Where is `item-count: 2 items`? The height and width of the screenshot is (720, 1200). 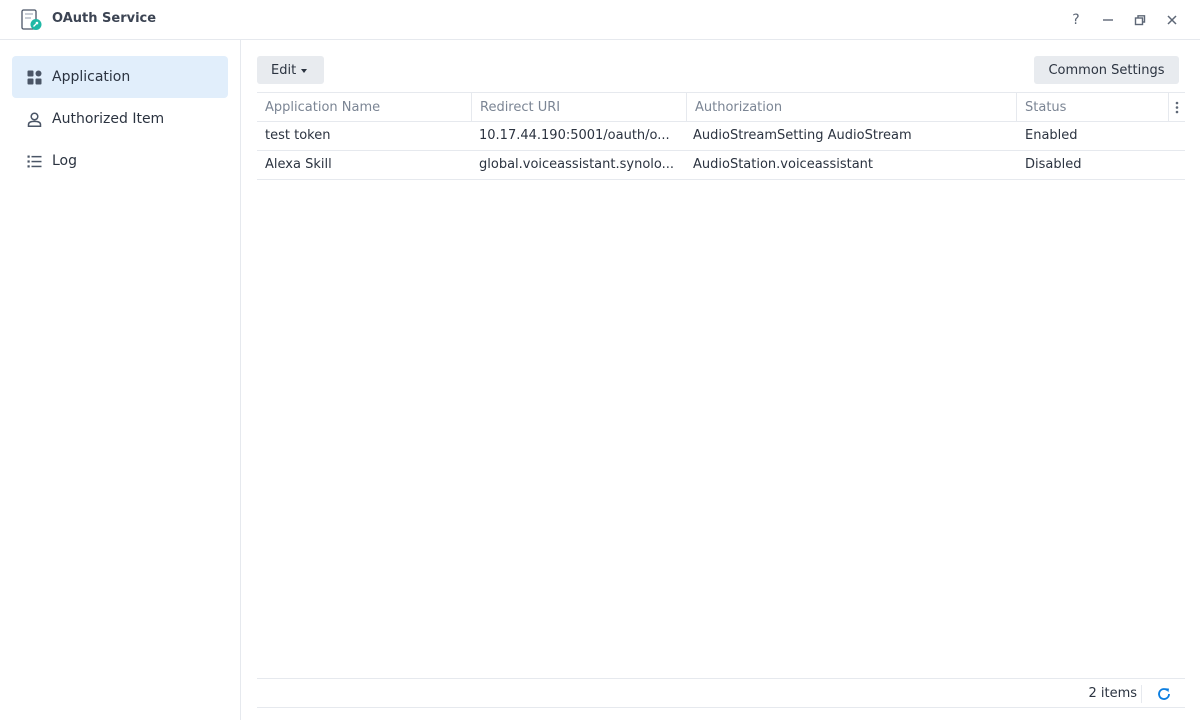 item-count: 2 items is located at coordinates (1112, 693).